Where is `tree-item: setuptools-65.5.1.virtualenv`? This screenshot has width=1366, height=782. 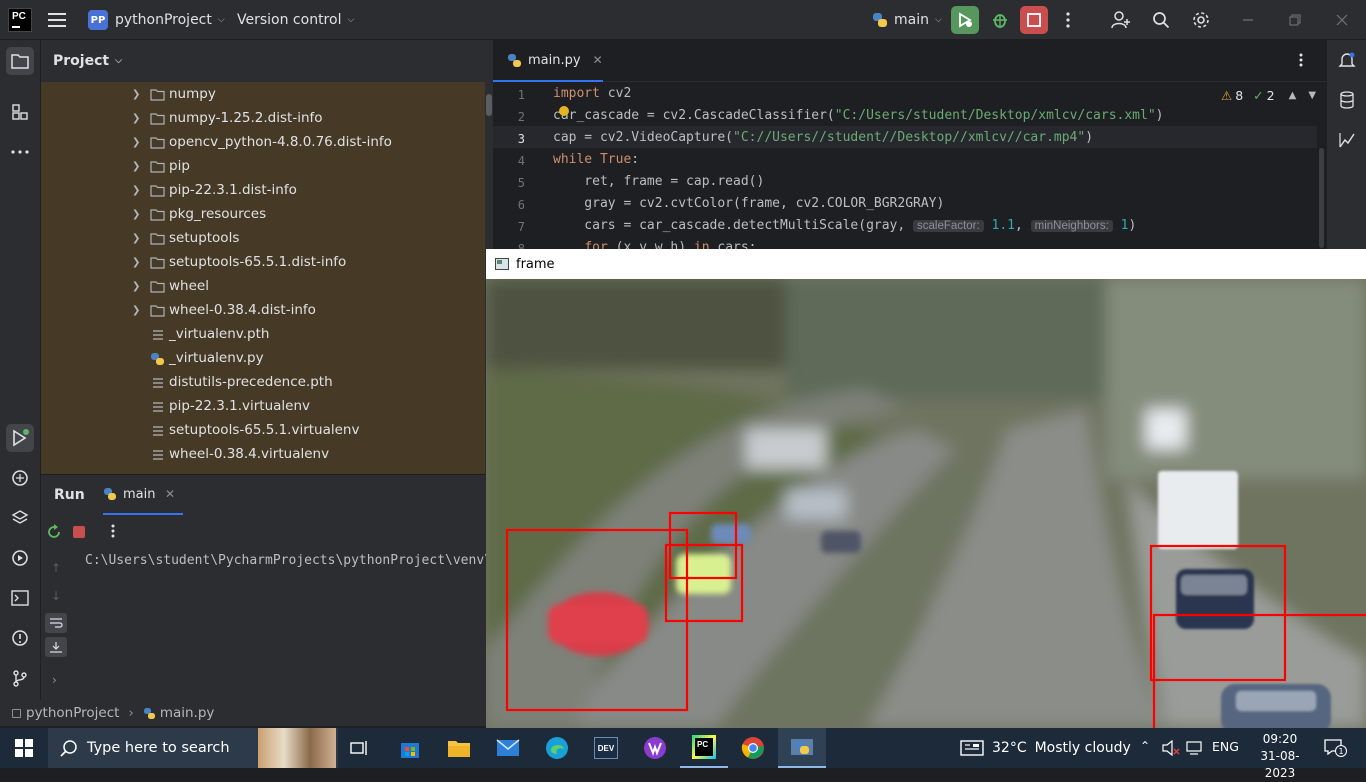 tree-item: setuptools-65.5.1.virtualenv is located at coordinates (263, 430).